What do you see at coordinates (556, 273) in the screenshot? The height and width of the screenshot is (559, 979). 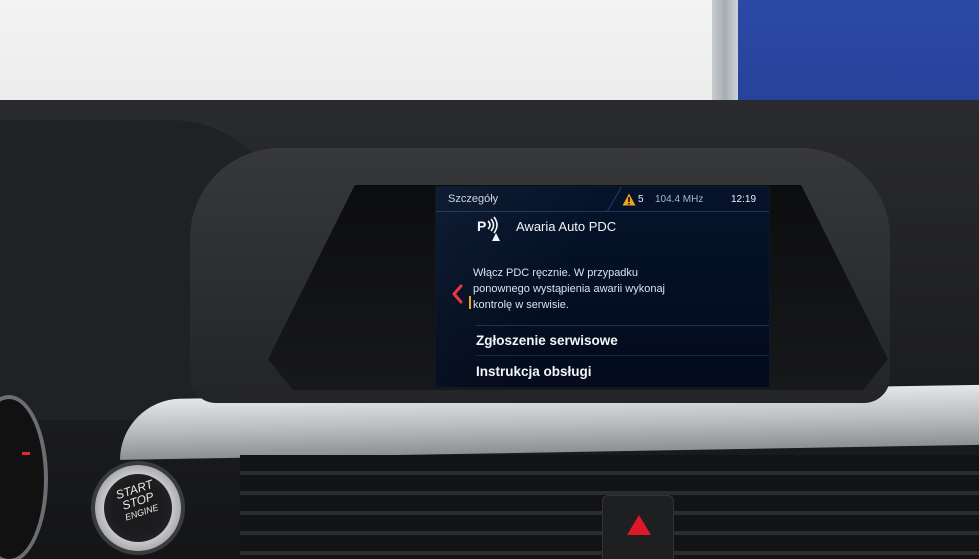 I see `message-body-line-1: Włącz PDC ręcznie. W przypadku` at bounding box center [556, 273].